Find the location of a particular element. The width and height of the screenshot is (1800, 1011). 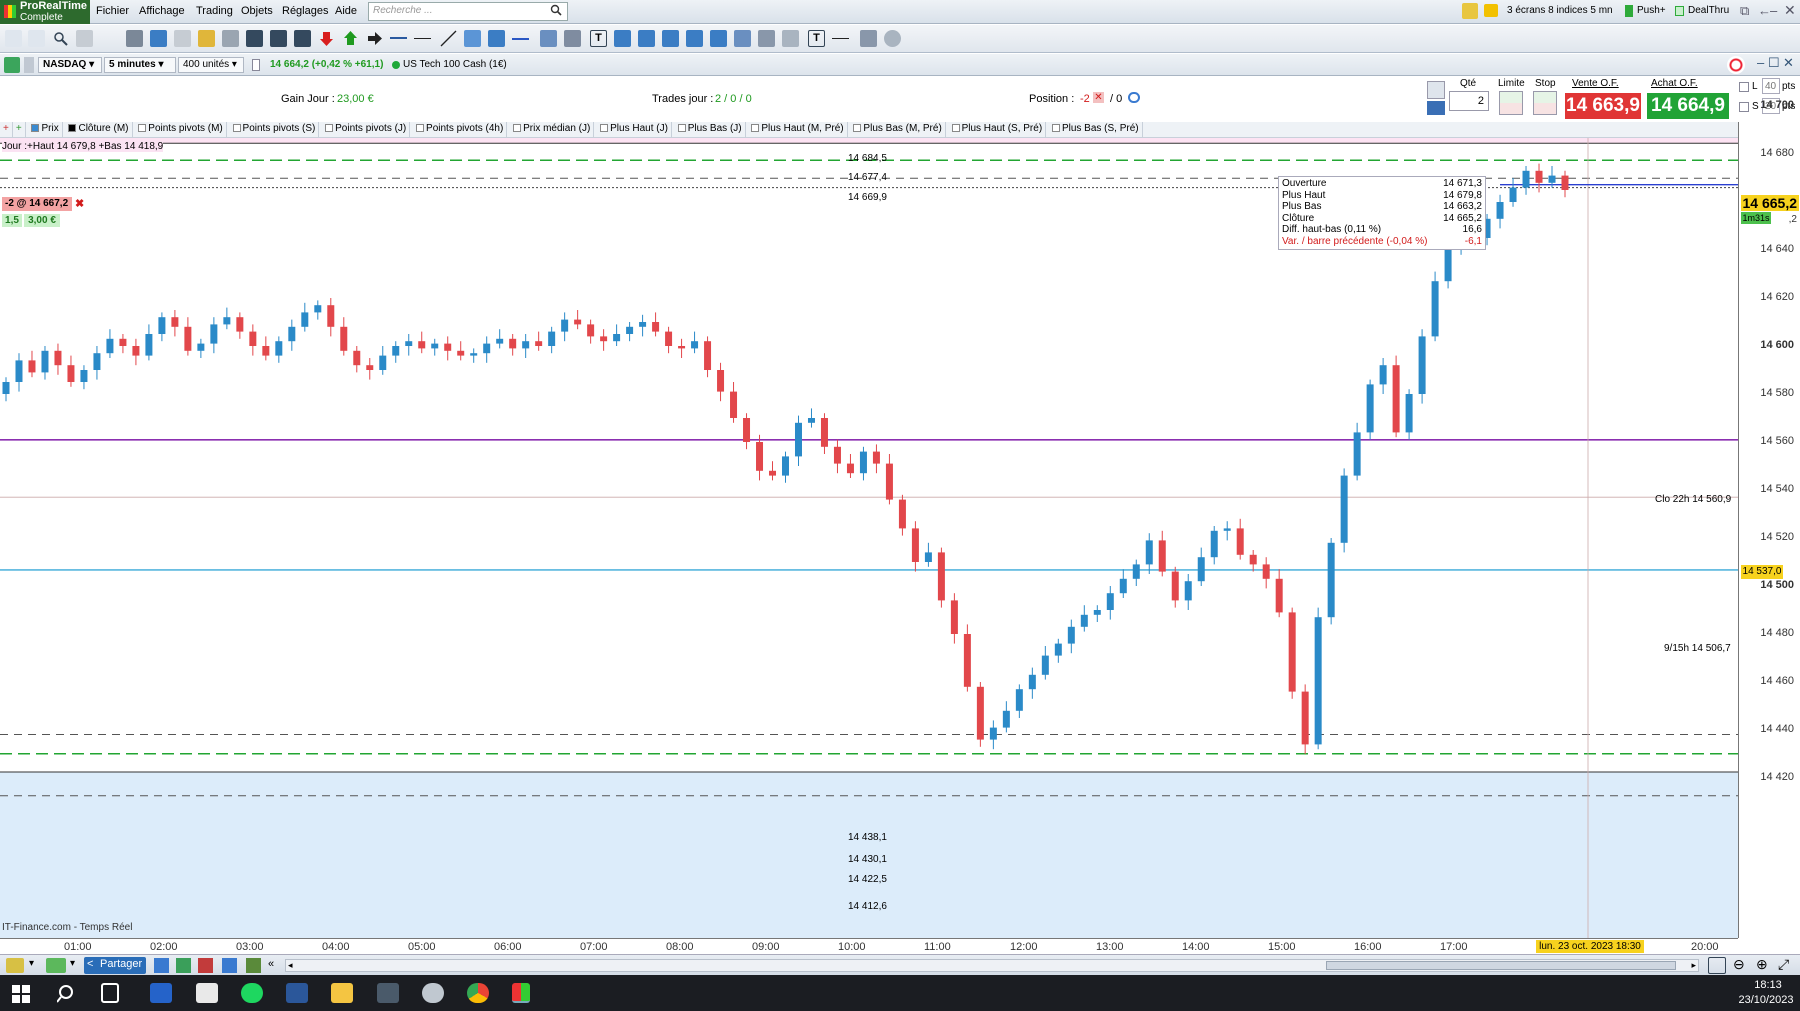

channel2-icon is located at coordinates (496, 38).